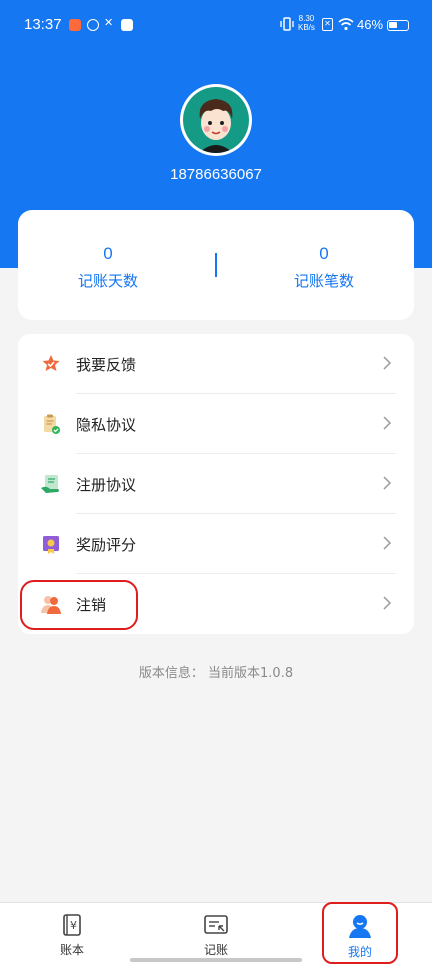  What do you see at coordinates (51, 363) in the screenshot?
I see `feedback-icon` at bounding box center [51, 363].